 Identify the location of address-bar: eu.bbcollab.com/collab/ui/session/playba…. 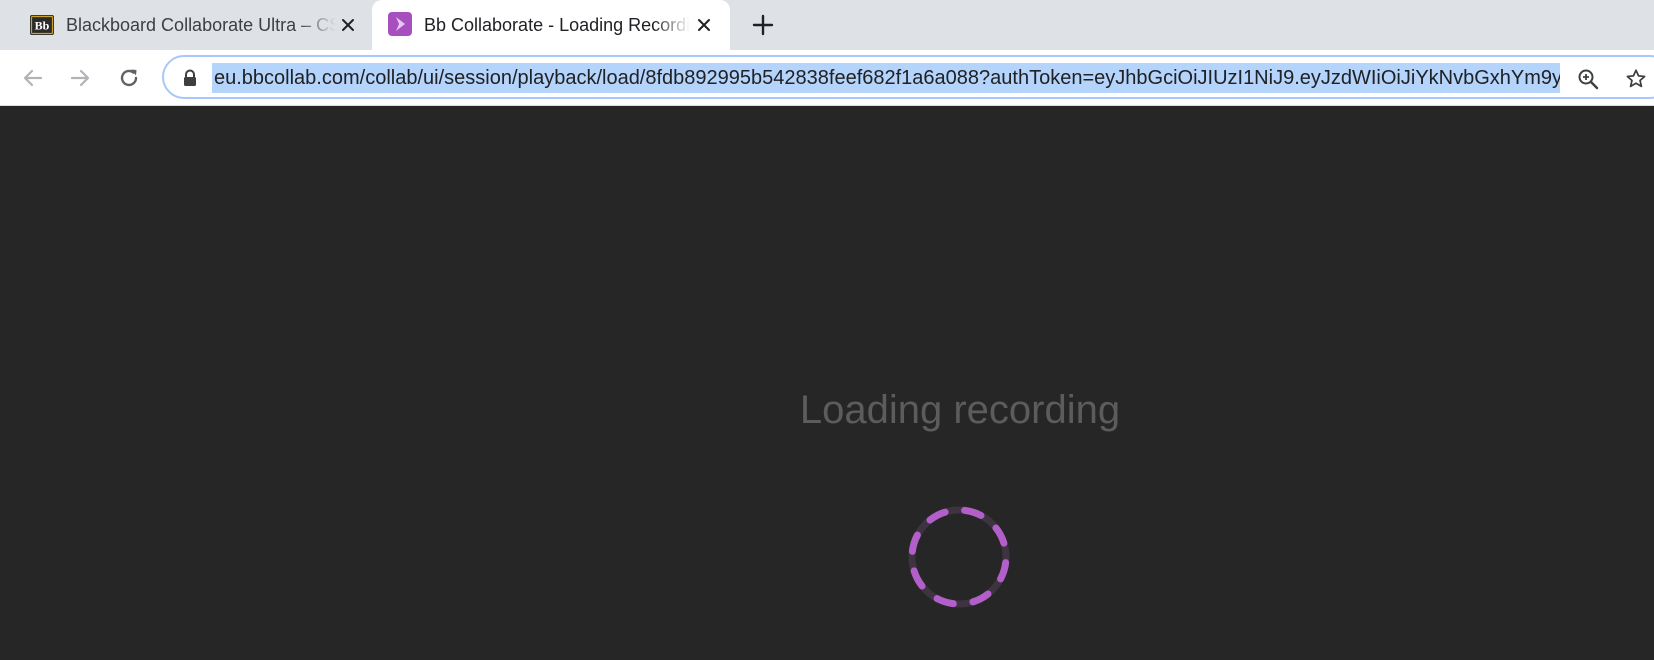
(908, 77).